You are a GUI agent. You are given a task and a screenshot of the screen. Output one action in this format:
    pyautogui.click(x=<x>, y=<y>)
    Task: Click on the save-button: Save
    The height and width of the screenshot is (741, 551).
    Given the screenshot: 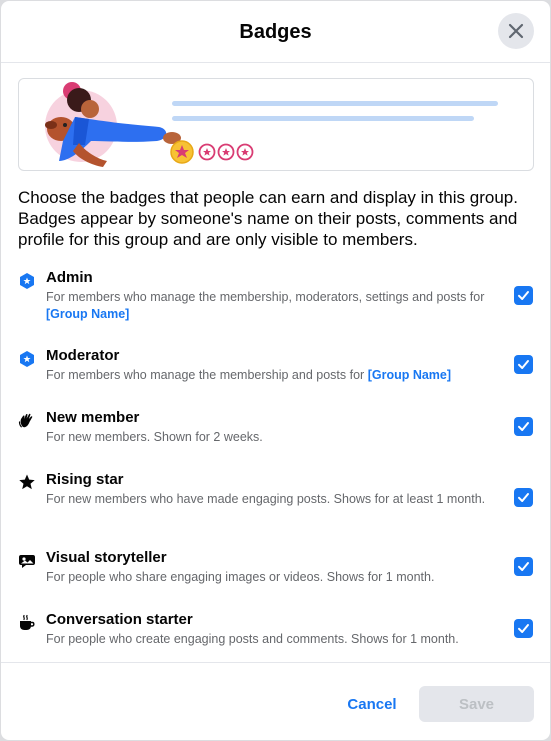 What is the action you would take?
    pyautogui.click(x=476, y=704)
    